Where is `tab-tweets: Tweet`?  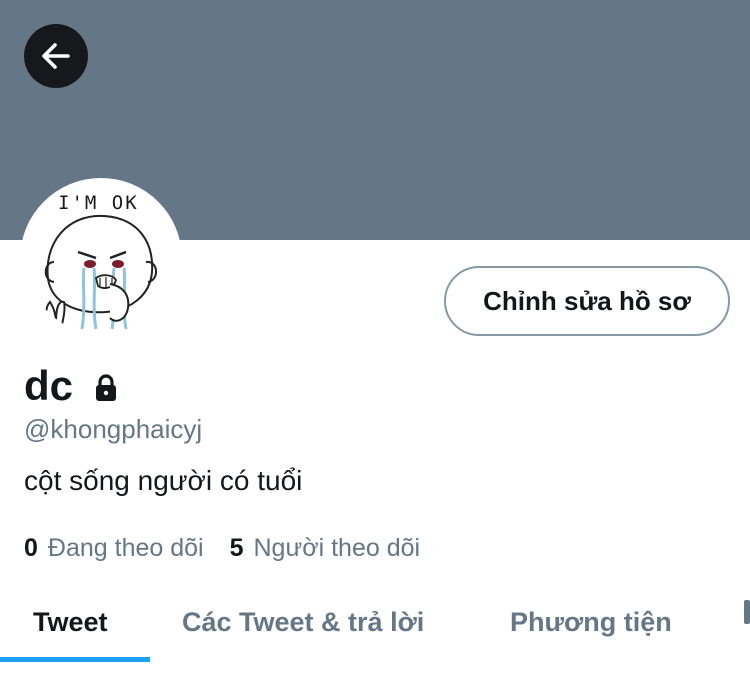
tab-tweets: Tweet is located at coordinates (70, 622).